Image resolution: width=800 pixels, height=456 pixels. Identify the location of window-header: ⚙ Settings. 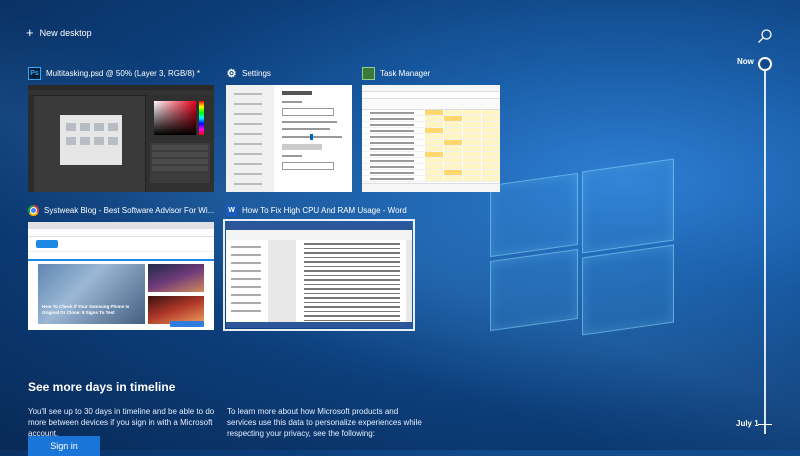
(289, 73).